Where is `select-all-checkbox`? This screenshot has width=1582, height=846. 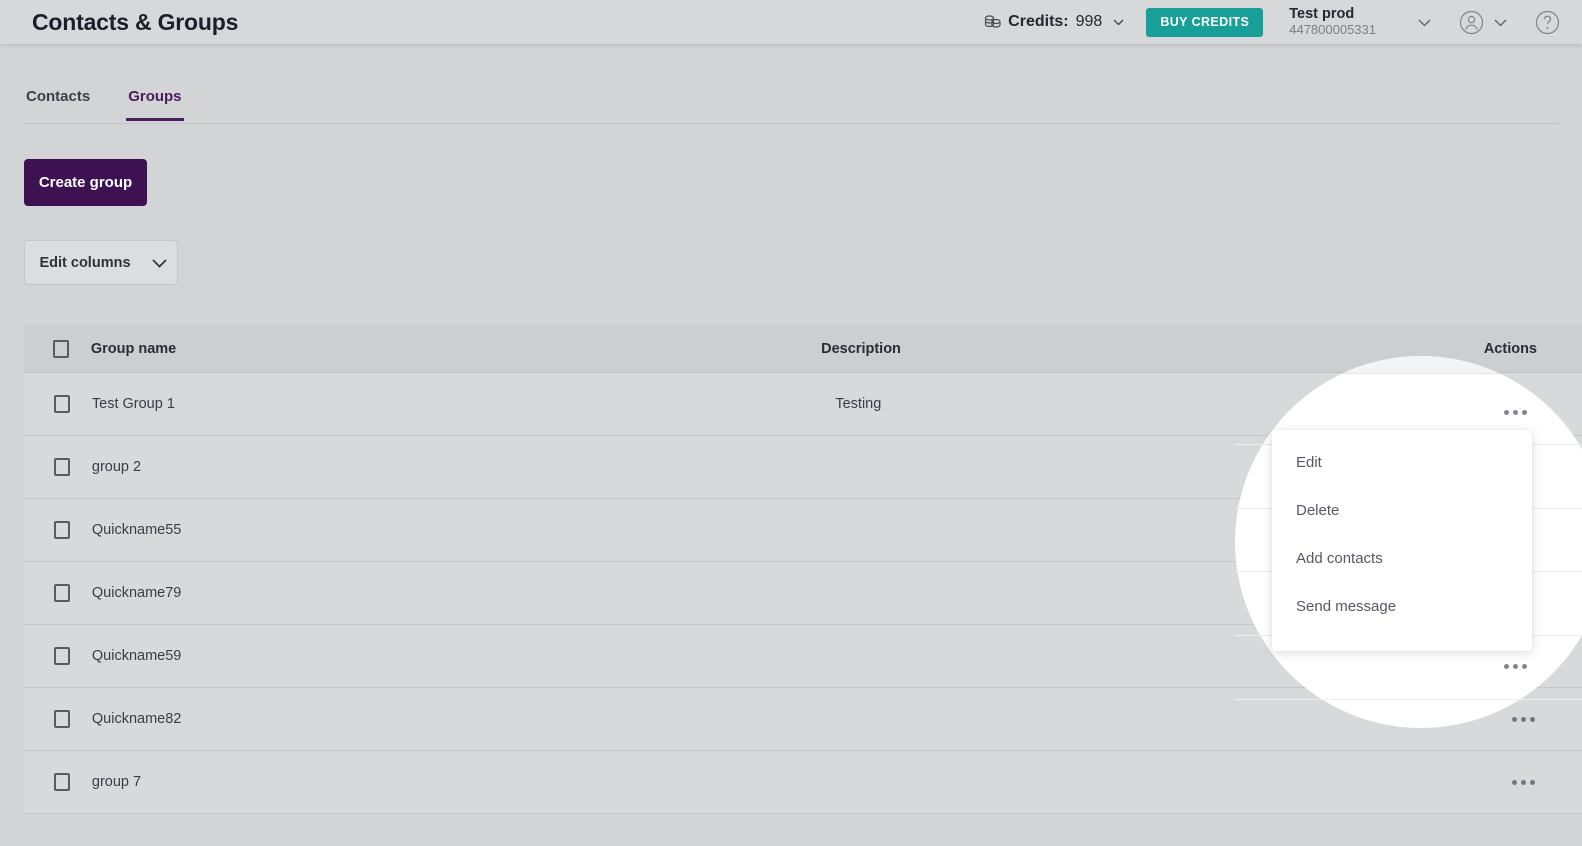 select-all-checkbox is located at coordinates (61, 348).